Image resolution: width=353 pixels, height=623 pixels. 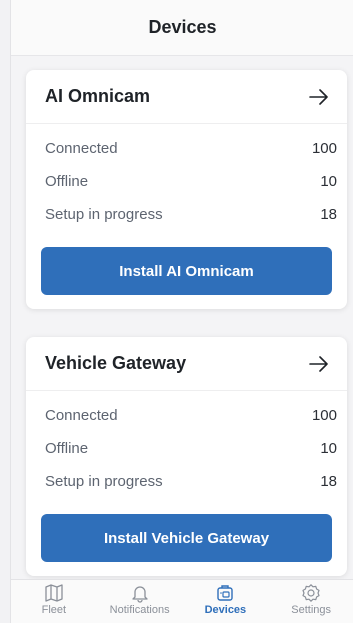 What do you see at coordinates (311, 593) in the screenshot?
I see `gear-icon` at bounding box center [311, 593].